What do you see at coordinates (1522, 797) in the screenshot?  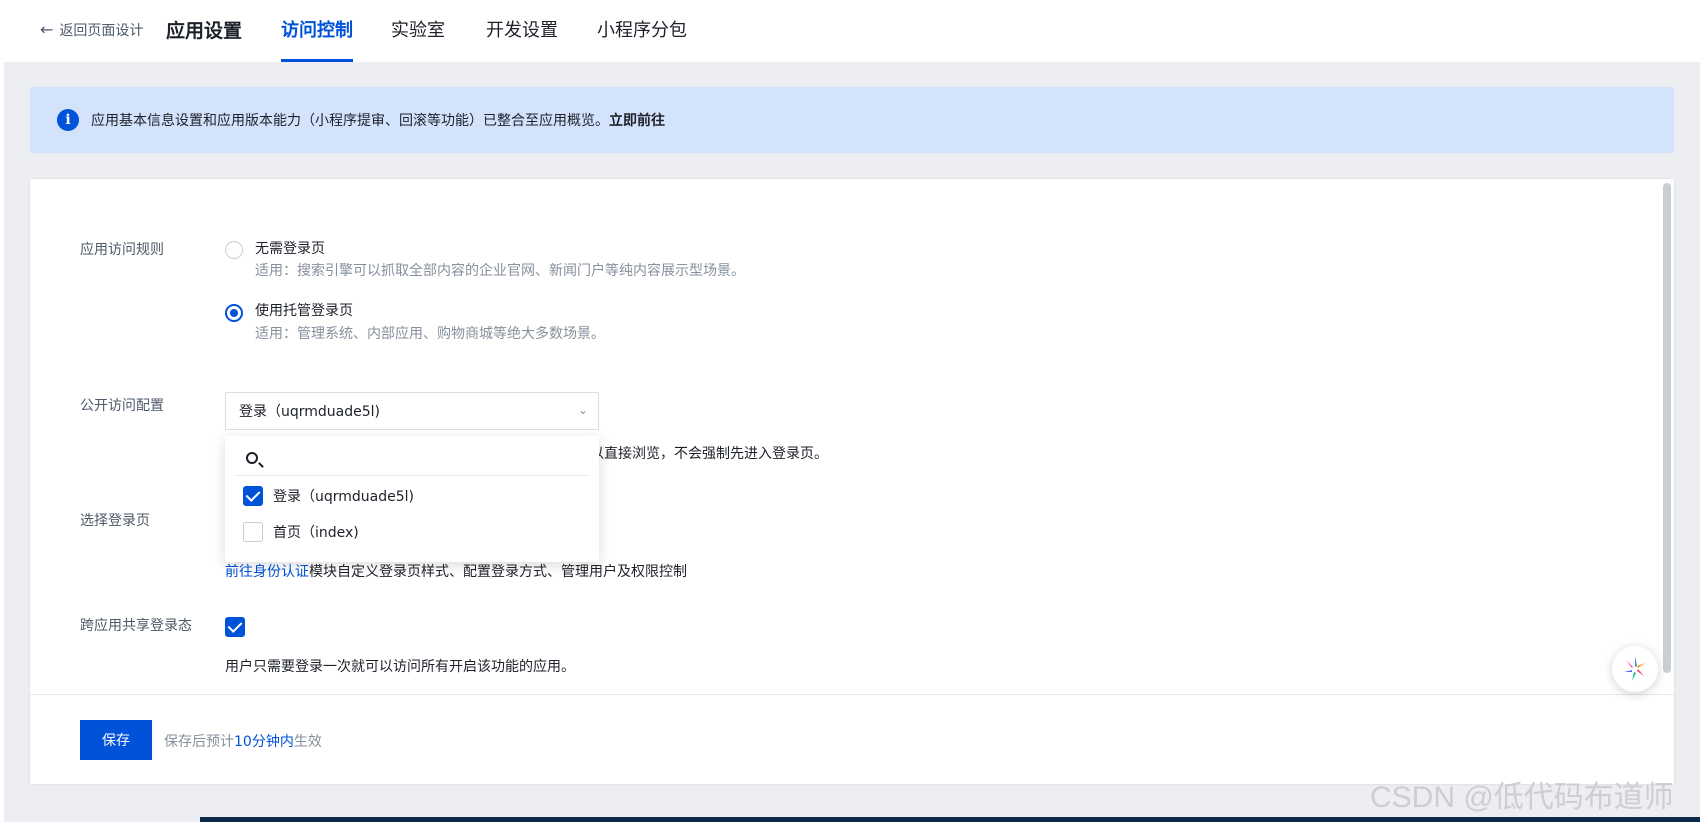 I see `watermark: CSDN @低代码布道师` at bounding box center [1522, 797].